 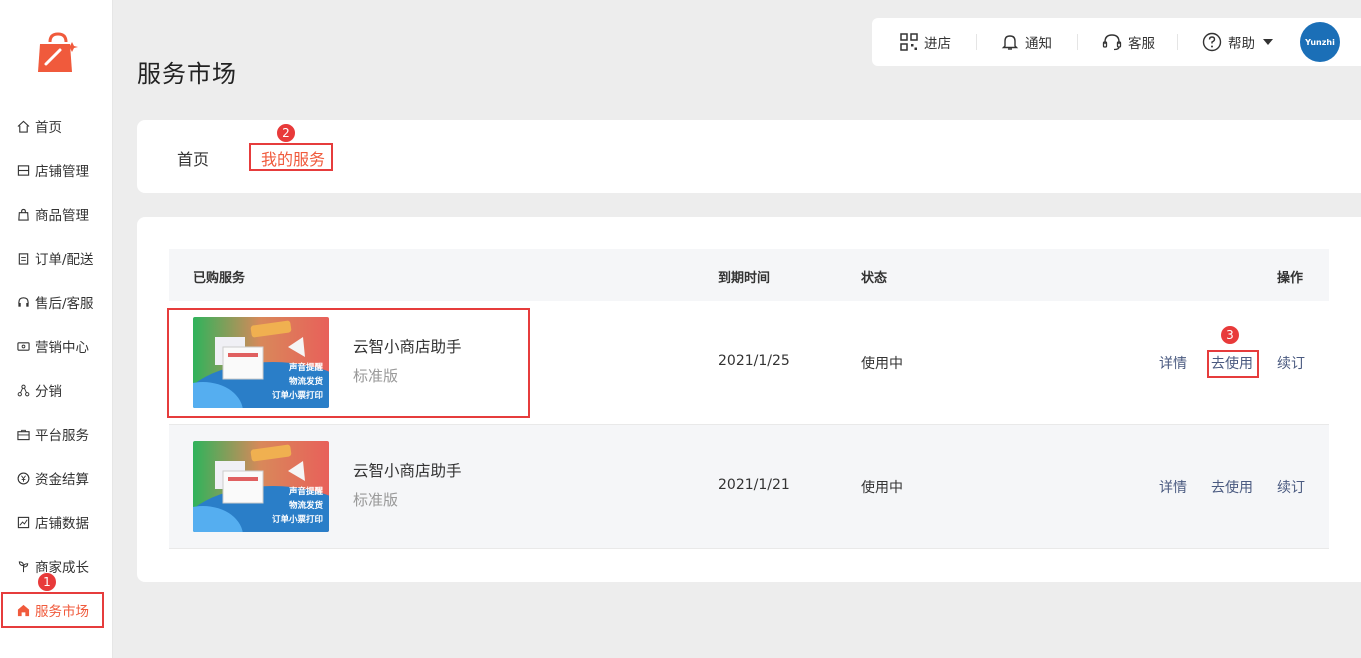 I want to click on expire-date: 2021/1/21, so click(x=754, y=485).